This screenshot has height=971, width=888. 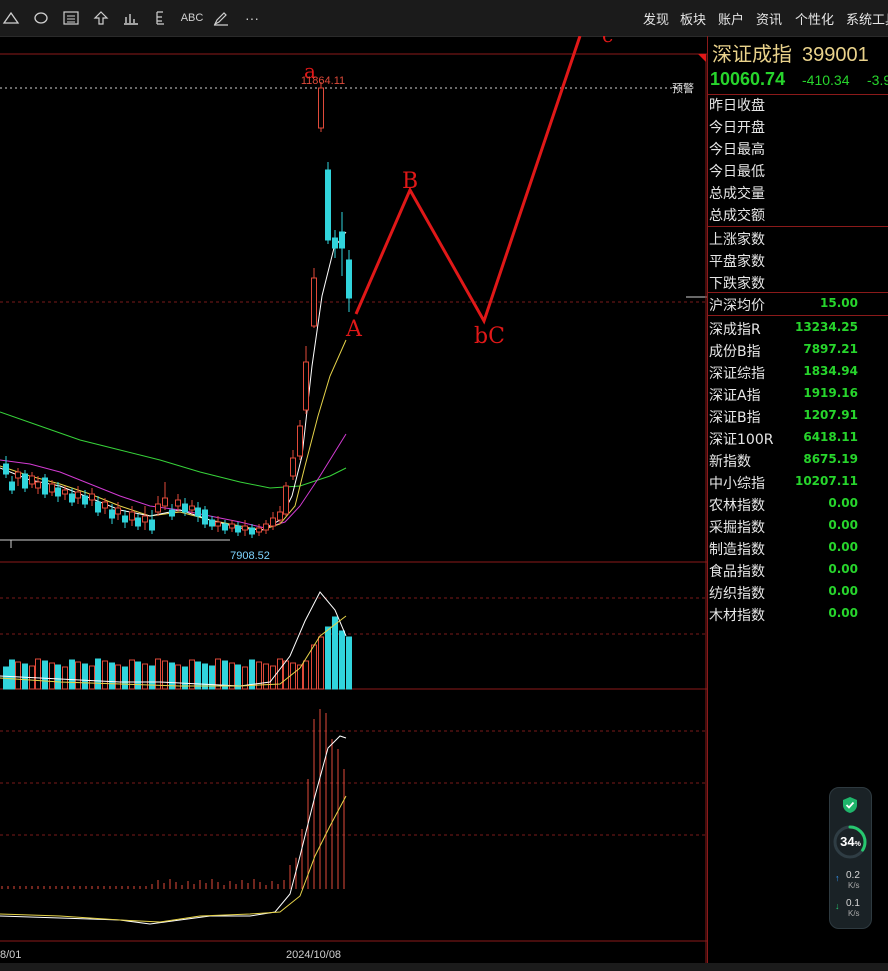 What do you see at coordinates (798, 214) in the screenshot?
I see `quote-row: 总成交额` at bounding box center [798, 214].